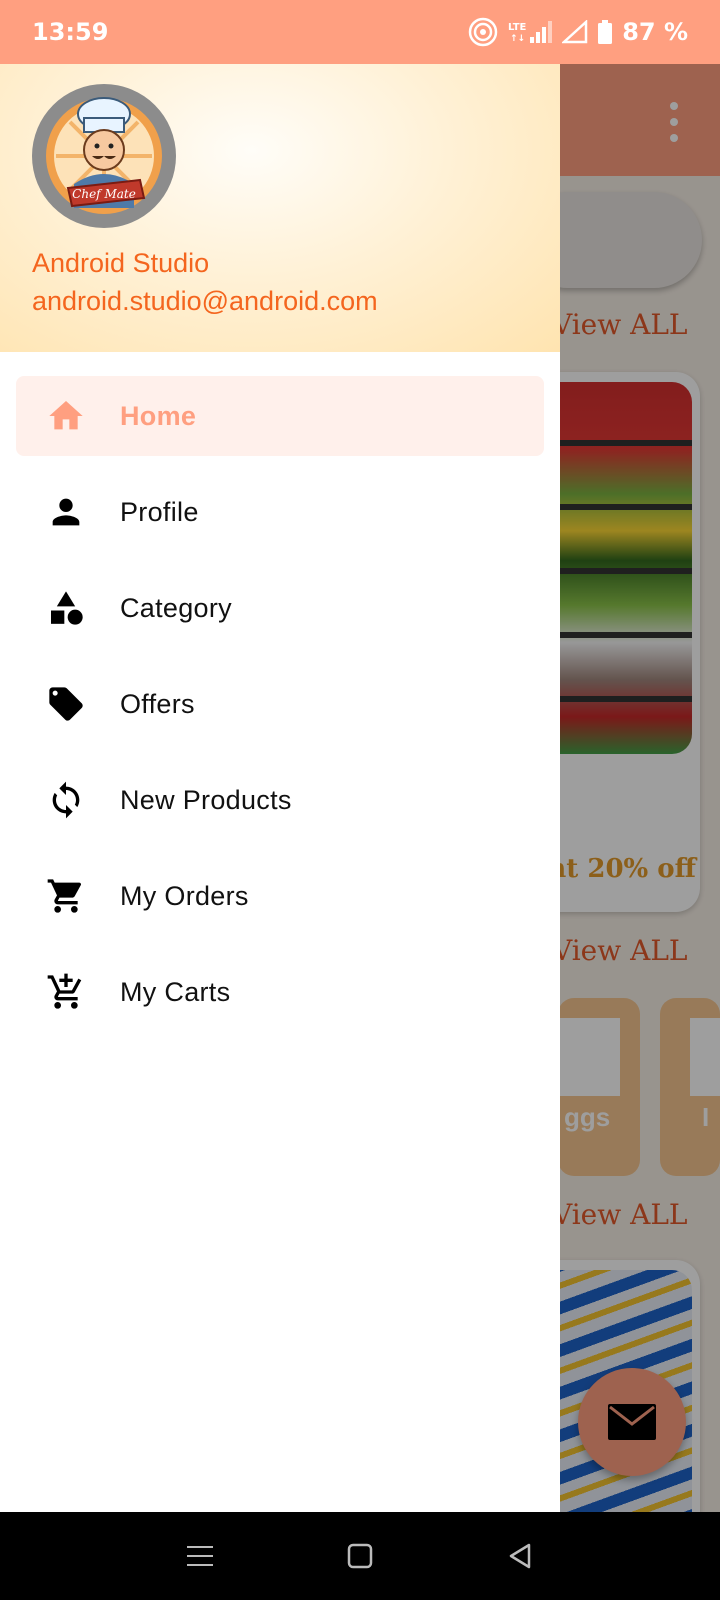 The image size is (720, 1600). I want to click on status-time: 13:59, so click(70, 32).